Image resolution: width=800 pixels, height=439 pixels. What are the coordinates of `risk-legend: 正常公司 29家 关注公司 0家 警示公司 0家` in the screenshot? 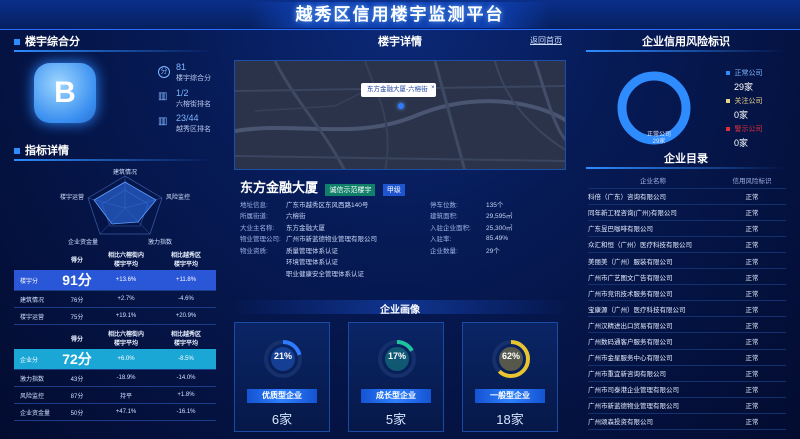 It's located at (756, 105).